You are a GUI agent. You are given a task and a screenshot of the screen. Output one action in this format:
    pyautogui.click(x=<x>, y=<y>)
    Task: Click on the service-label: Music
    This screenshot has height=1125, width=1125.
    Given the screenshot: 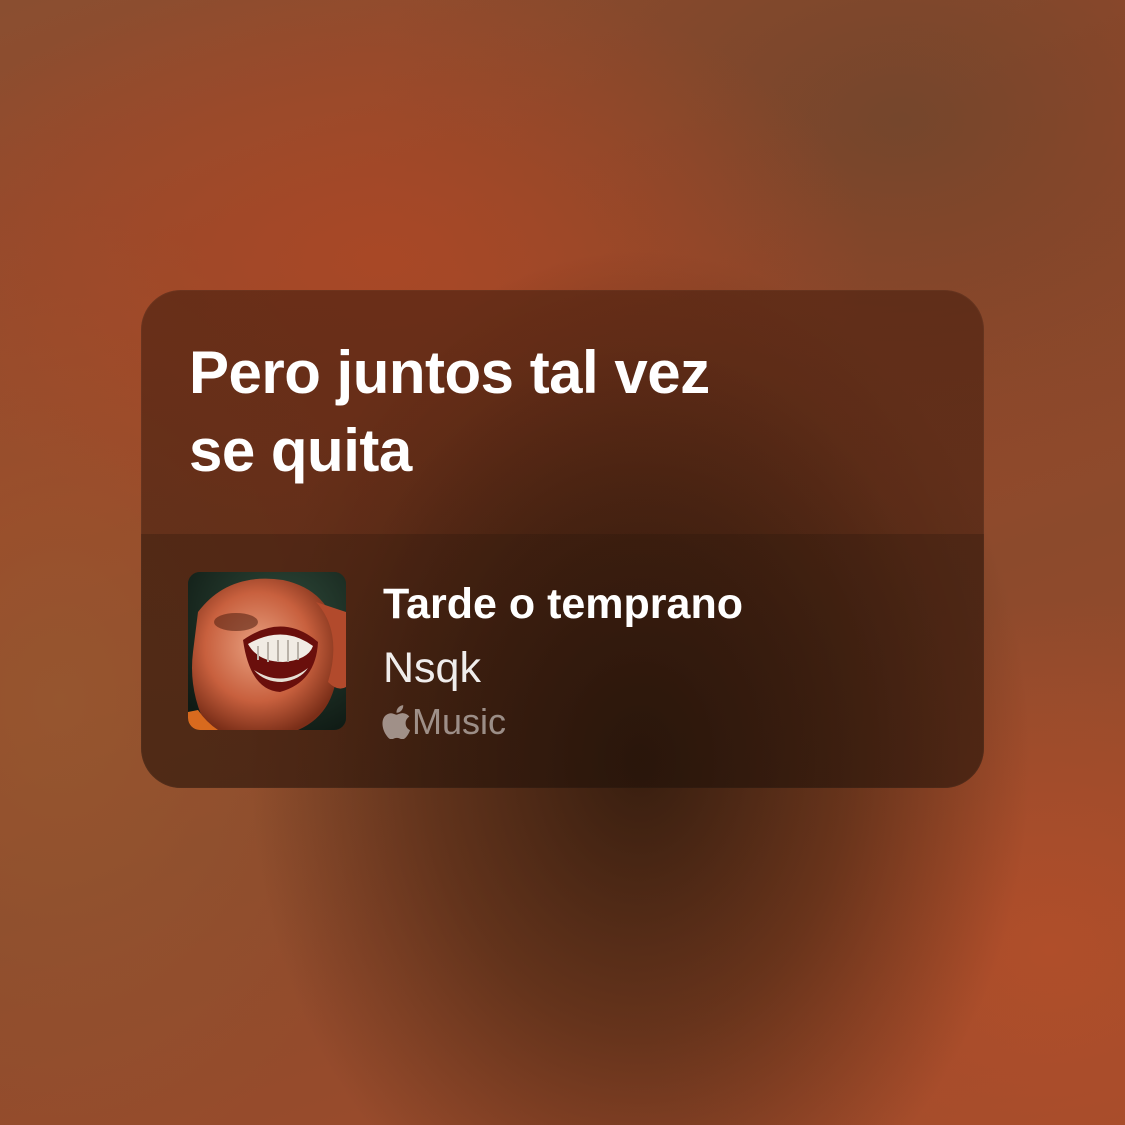 What is the action you would take?
    pyautogui.click(x=459, y=721)
    